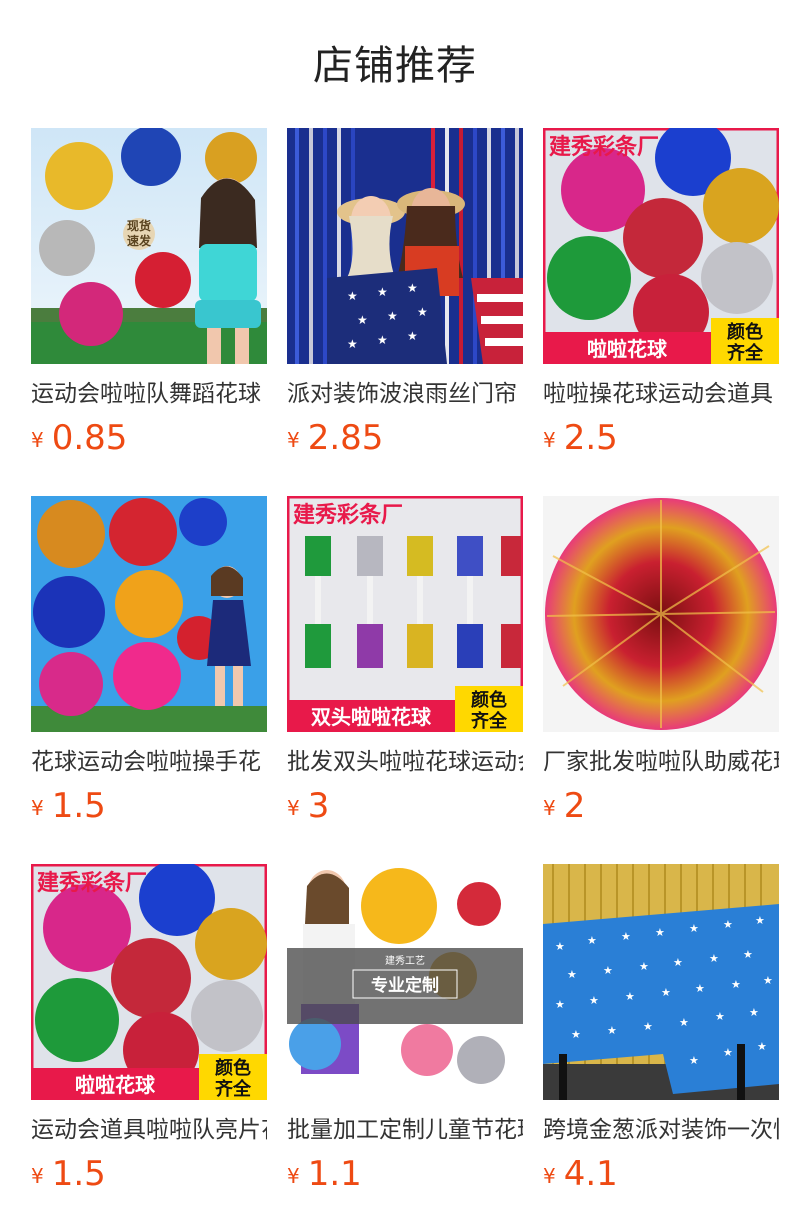  Describe the element at coordinates (149, 1174) in the screenshot. I see `product-price: ¥1.5` at that location.